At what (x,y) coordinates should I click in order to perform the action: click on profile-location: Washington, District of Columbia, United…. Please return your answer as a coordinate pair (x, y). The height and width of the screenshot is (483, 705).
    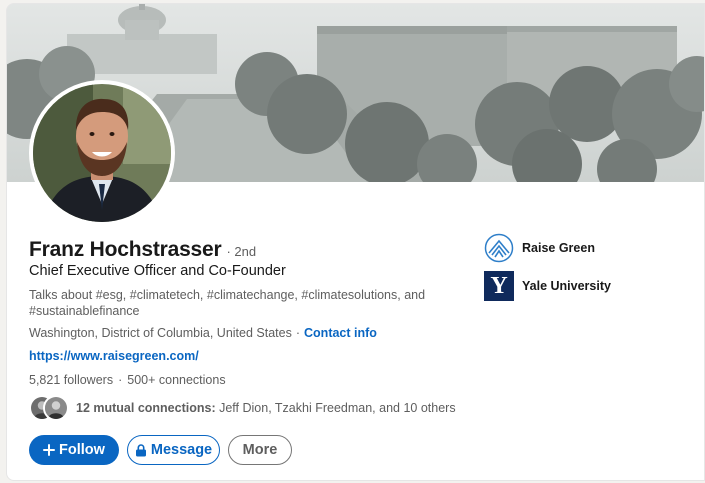
    Looking at the image, I should click on (160, 333).